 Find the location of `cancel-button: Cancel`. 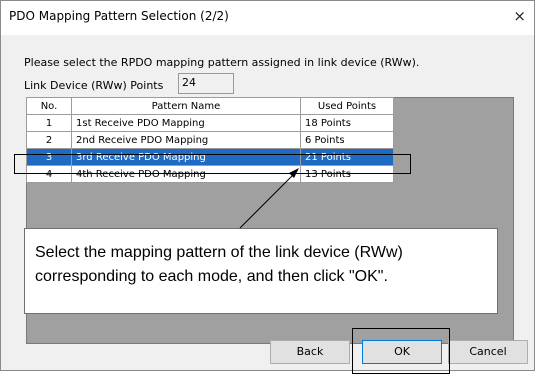

cancel-button: Cancel is located at coordinates (488, 352).